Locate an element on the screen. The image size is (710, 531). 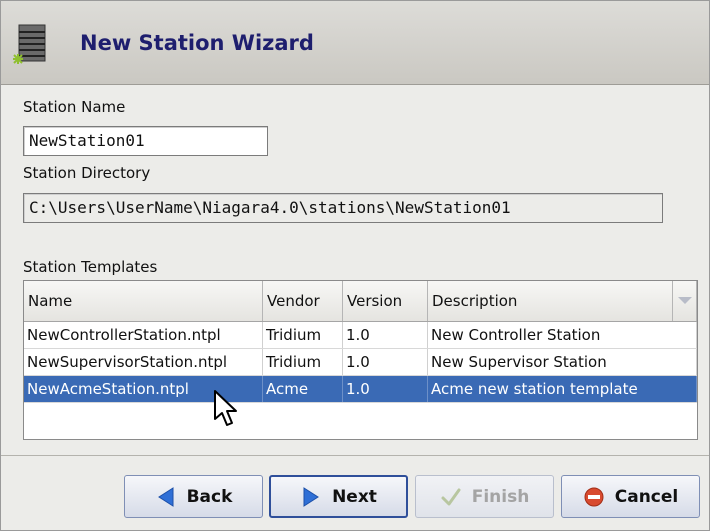
table-header: Name Vendor Version Description is located at coordinates (360, 301).